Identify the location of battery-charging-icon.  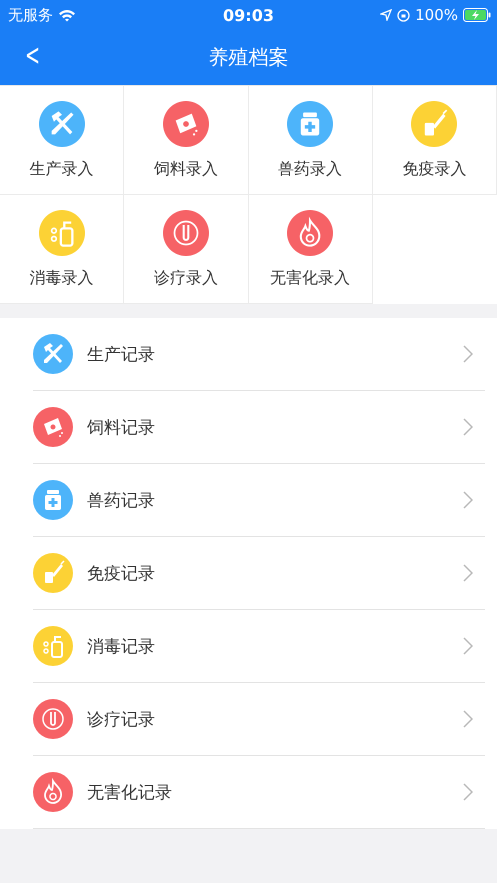
(477, 15).